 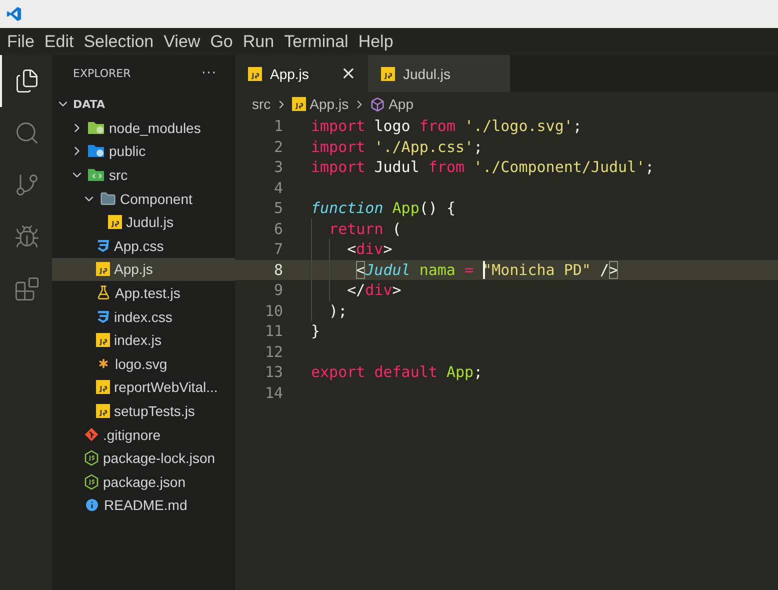 I want to click on code-line: export default App;, so click(x=397, y=372).